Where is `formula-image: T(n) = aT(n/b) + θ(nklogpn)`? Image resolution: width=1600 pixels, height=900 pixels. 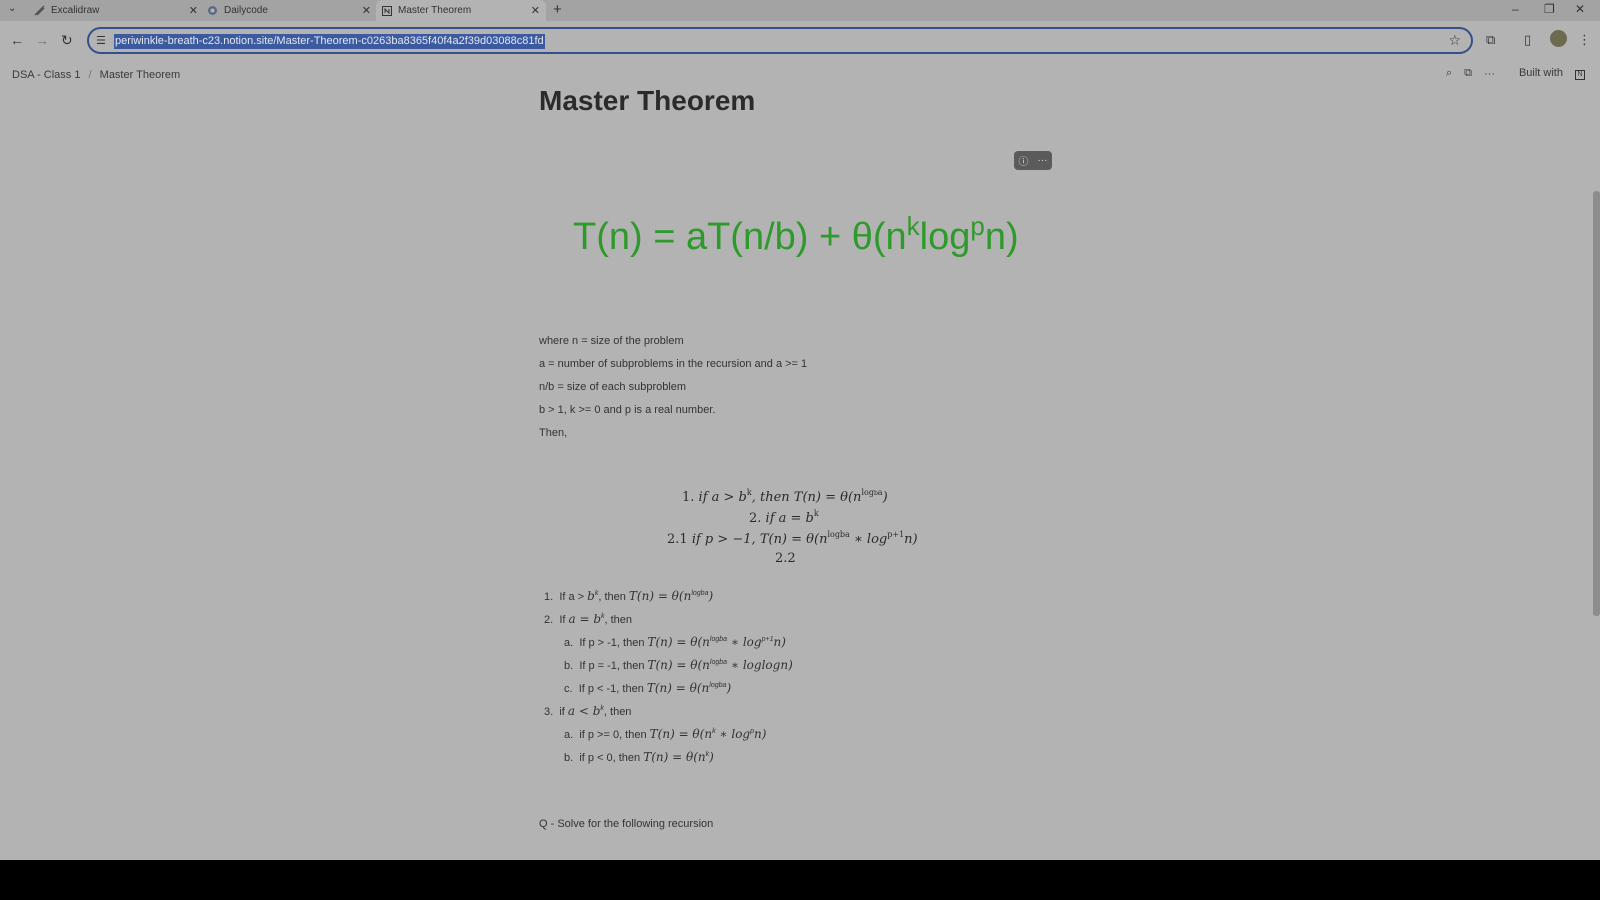 formula-image: T(n) = aT(n/b) + θ(nklogpn) is located at coordinates (796, 235).